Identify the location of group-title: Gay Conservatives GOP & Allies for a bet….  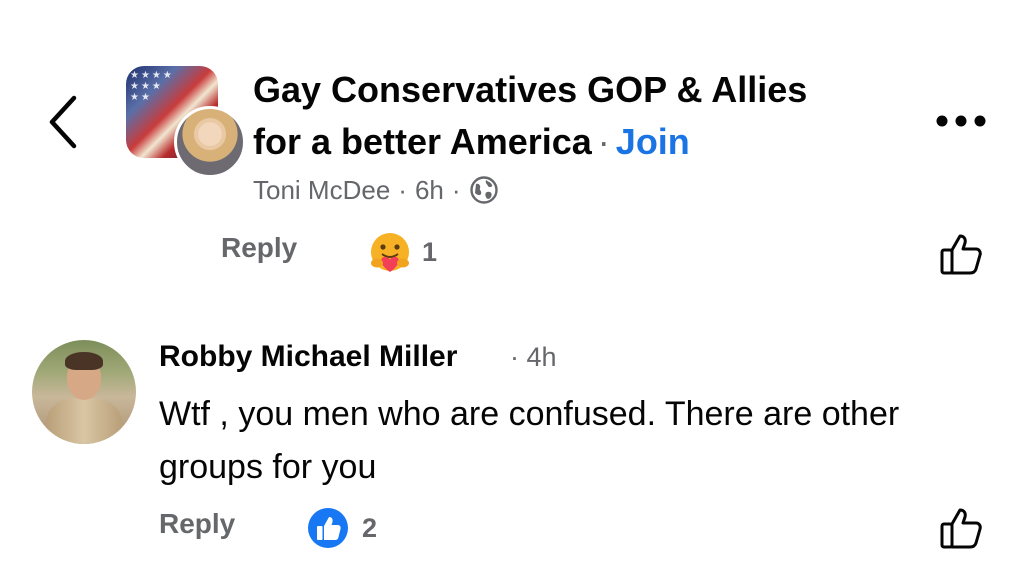
(573, 116).